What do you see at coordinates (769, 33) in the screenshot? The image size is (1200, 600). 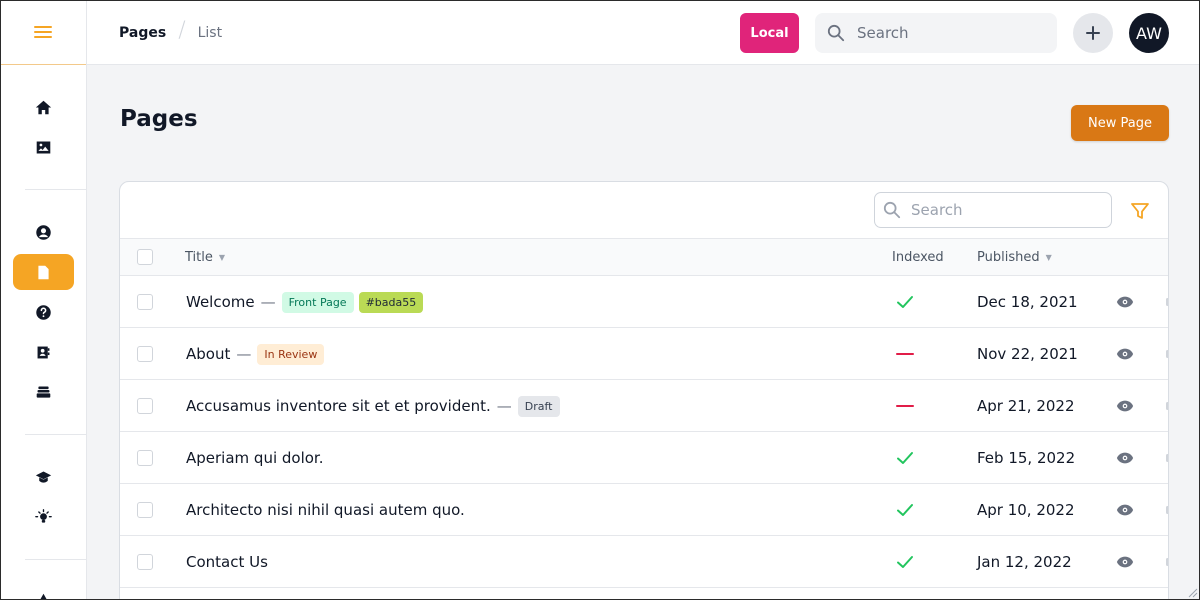 I see `local-environment-button: Local` at bounding box center [769, 33].